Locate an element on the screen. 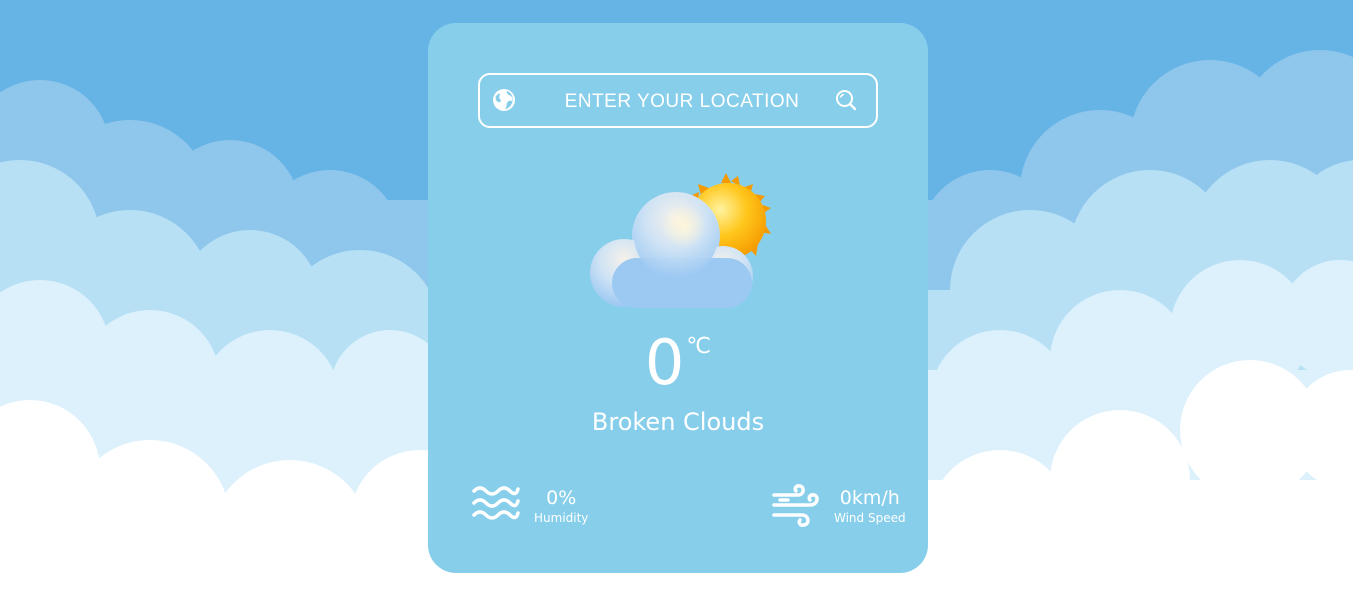  wind-stat: 0km/h Wind Speed is located at coordinates (839, 505).